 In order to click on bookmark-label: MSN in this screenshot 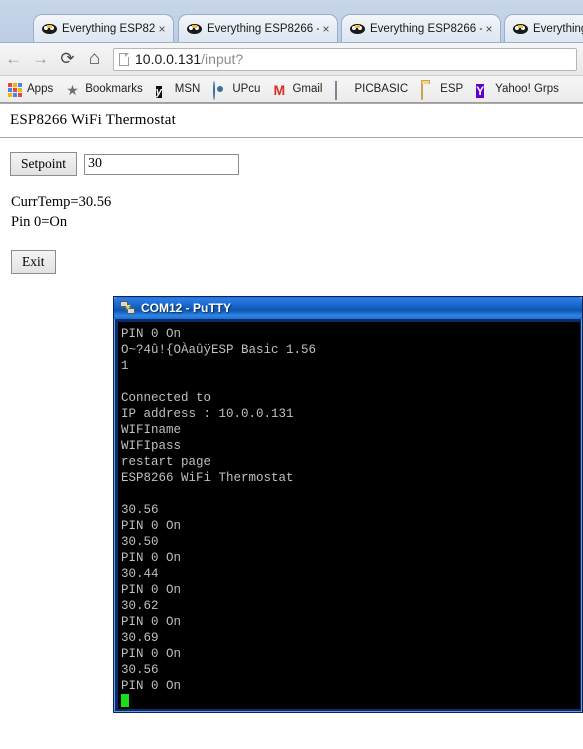, I will do `click(187, 89)`.